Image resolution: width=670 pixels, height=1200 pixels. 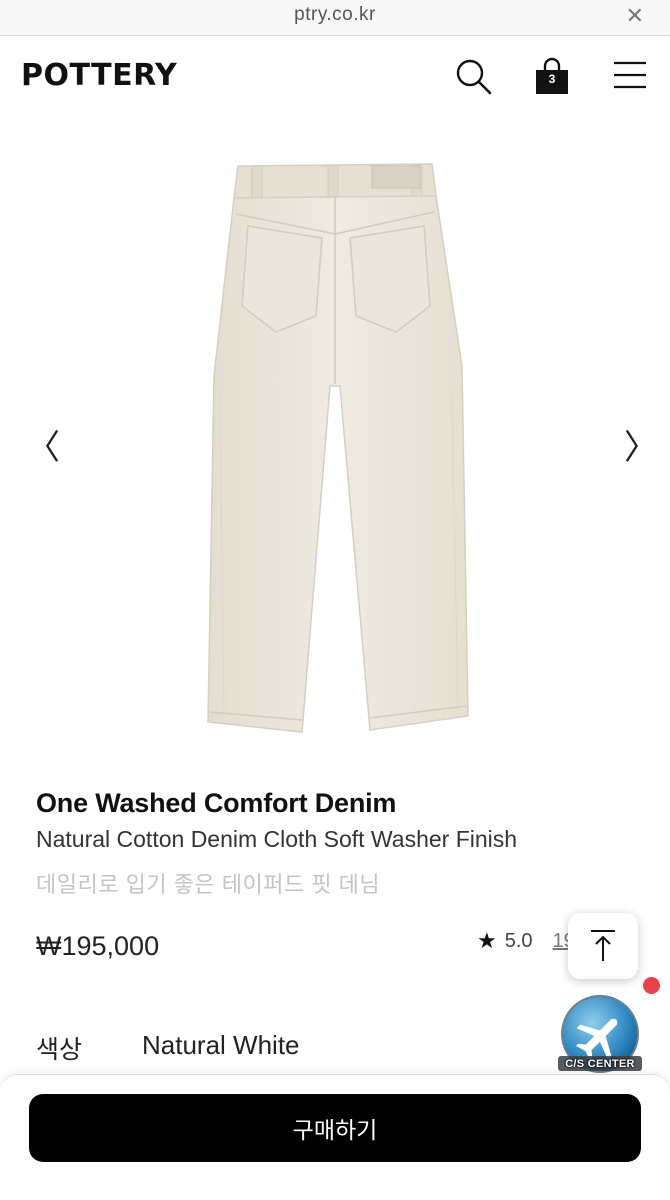 What do you see at coordinates (59, 1050) in the screenshot?
I see `color-option-label: 색상` at bounding box center [59, 1050].